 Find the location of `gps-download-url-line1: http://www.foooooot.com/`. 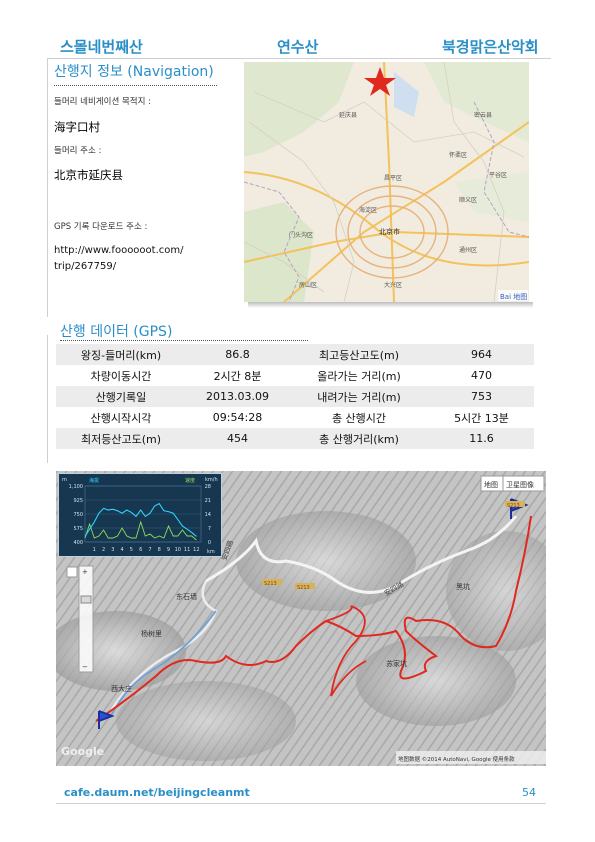

gps-download-url-line1: http://www.foooooot.com/ is located at coordinates (119, 251).